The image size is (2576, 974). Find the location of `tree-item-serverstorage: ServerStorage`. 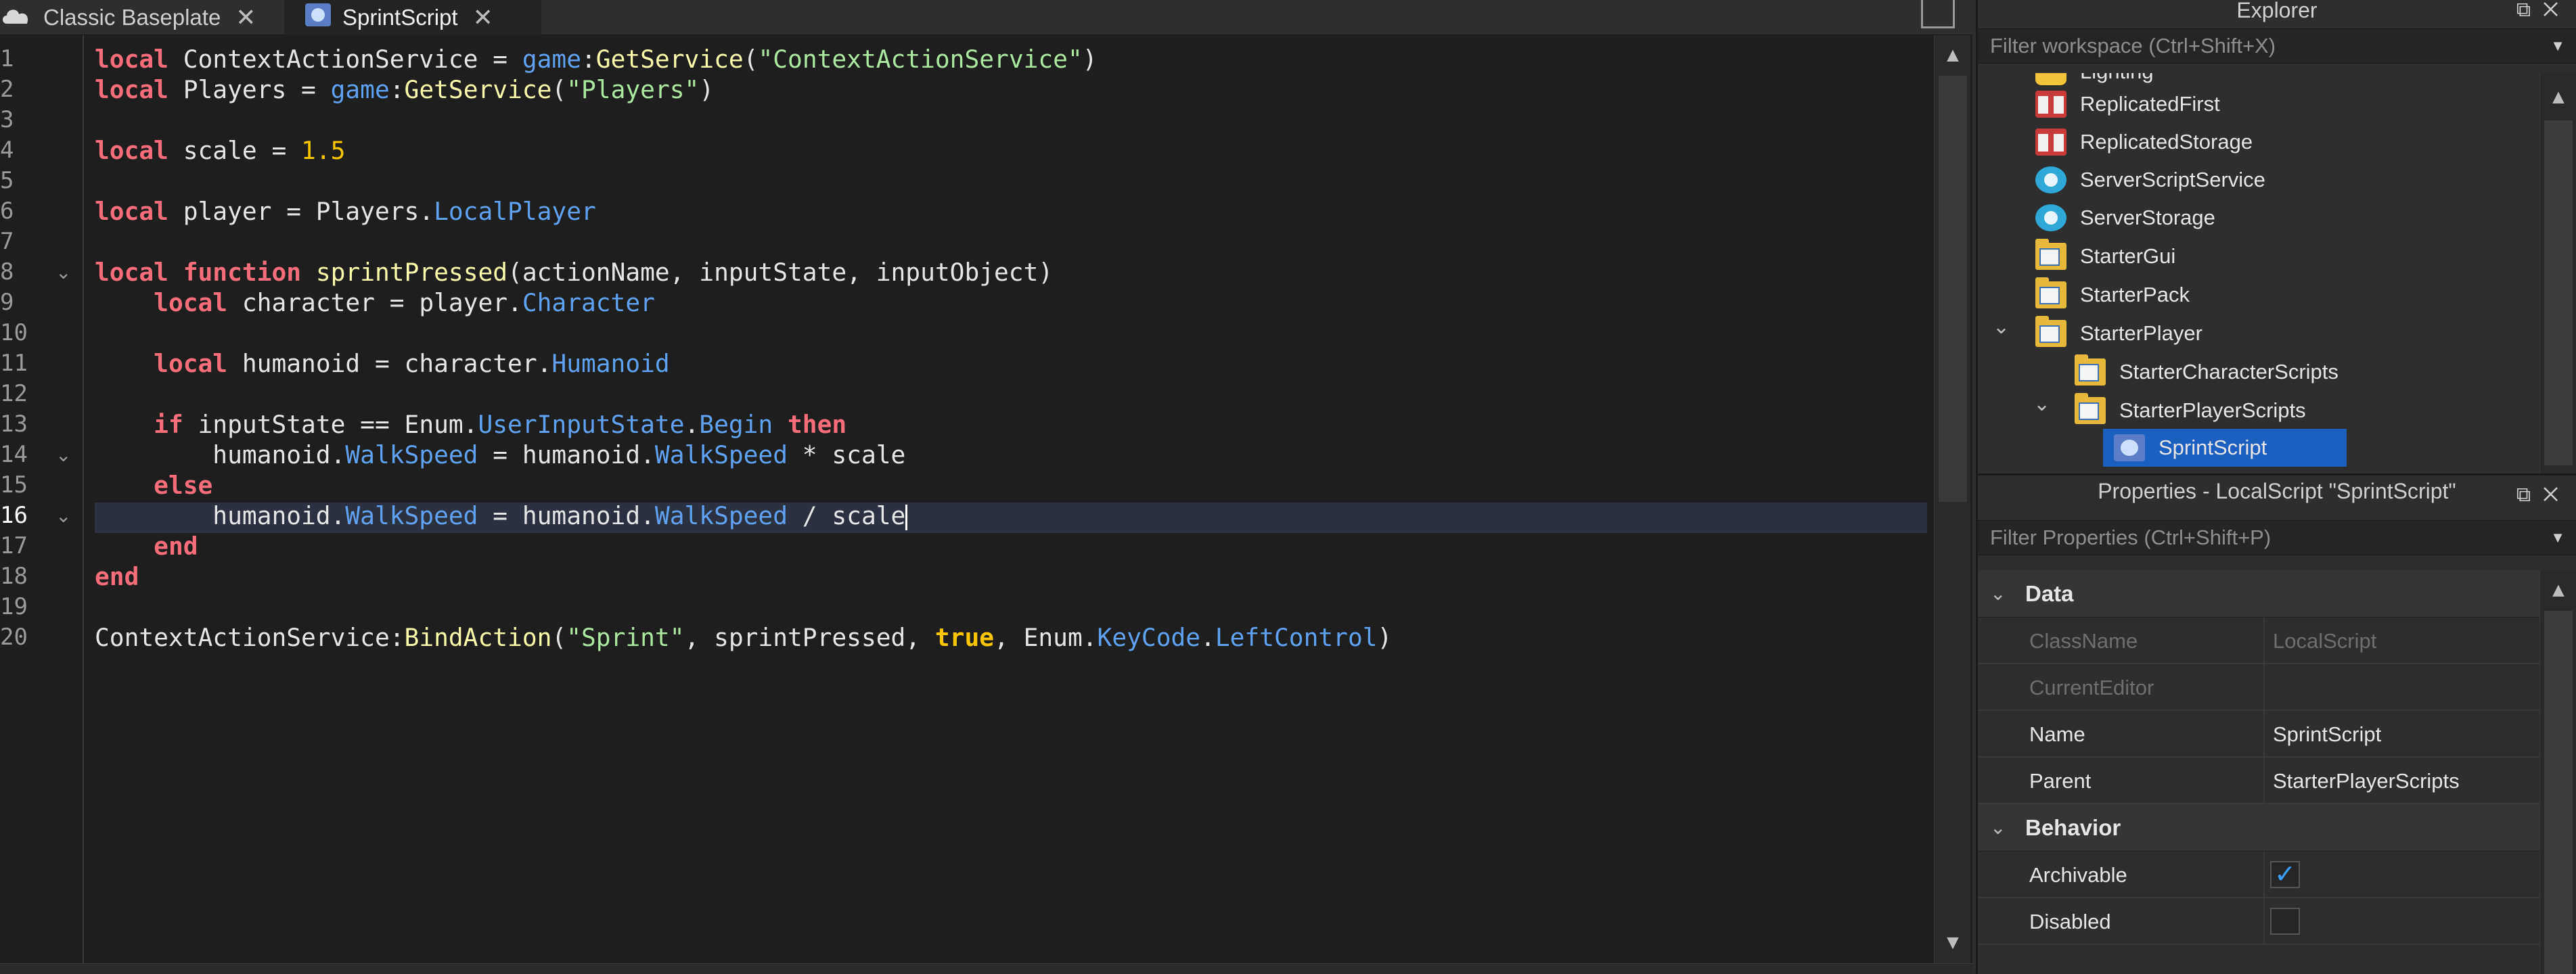

tree-item-serverstorage: ServerStorage is located at coordinates (2125, 218).